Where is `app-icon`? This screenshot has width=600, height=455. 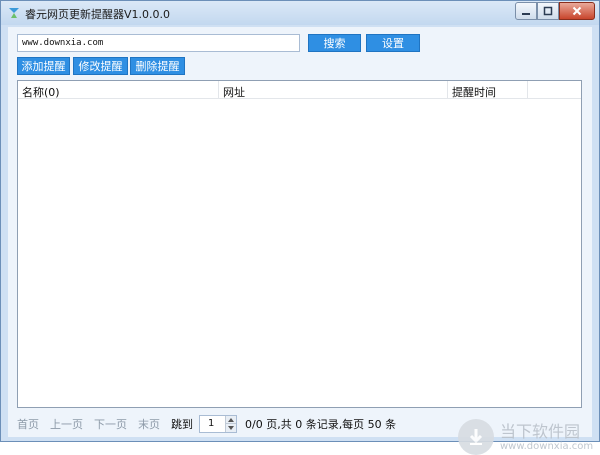 app-icon is located at coordinates (14, 13).